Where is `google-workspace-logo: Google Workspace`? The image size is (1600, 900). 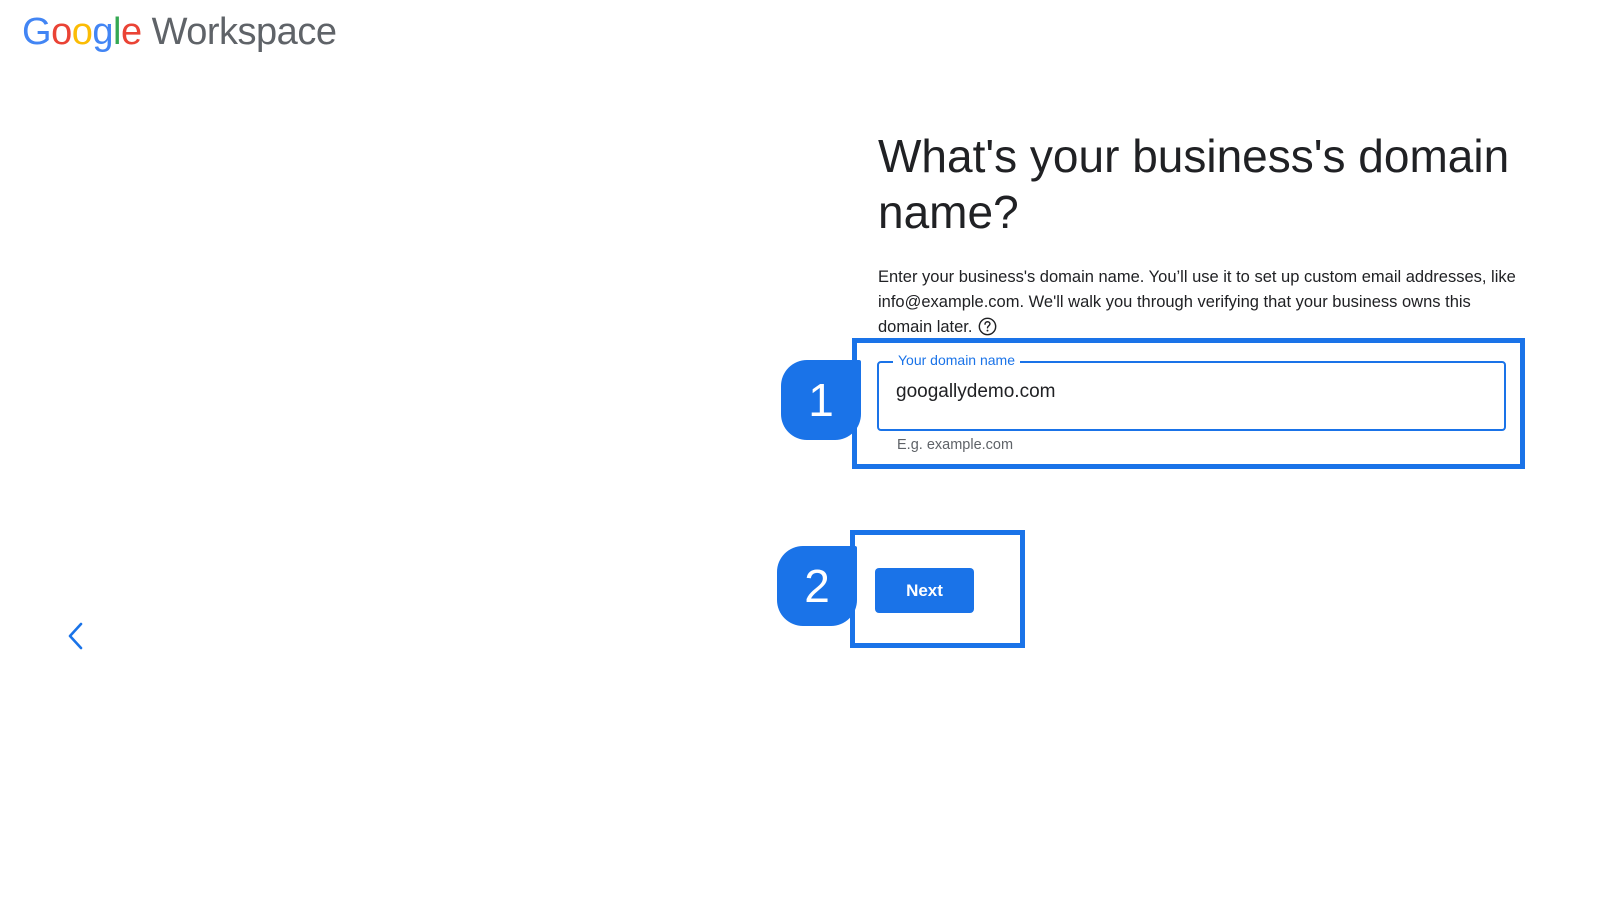 google-workspace-logo: Google Workspace is located at coordinates (179, 32).